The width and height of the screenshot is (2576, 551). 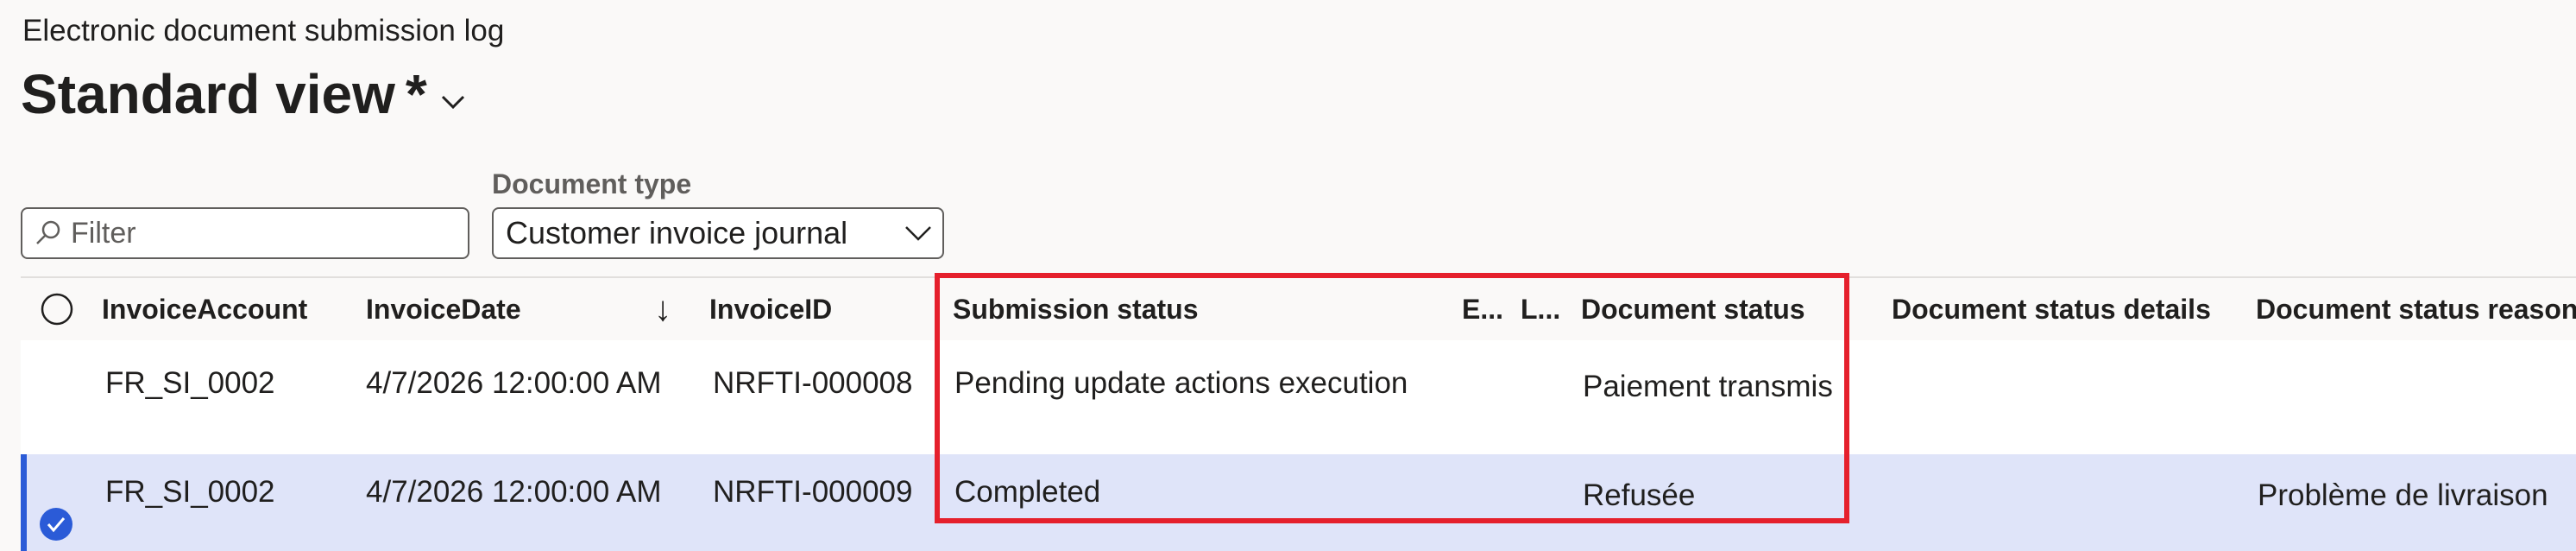 I want to click on column-header-invoice-account: InvoiceAccount, so click(x=205, y=309).